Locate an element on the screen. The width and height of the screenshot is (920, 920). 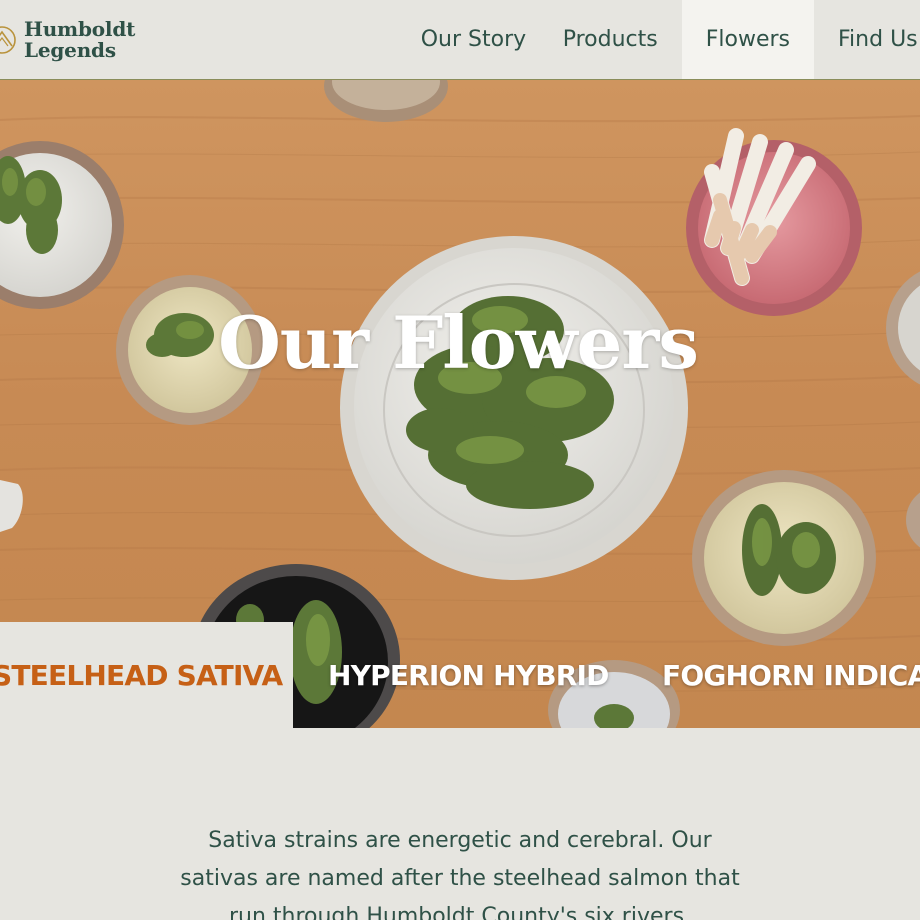
mountain-circle-logo-icon is located at coordinates (8, 40).